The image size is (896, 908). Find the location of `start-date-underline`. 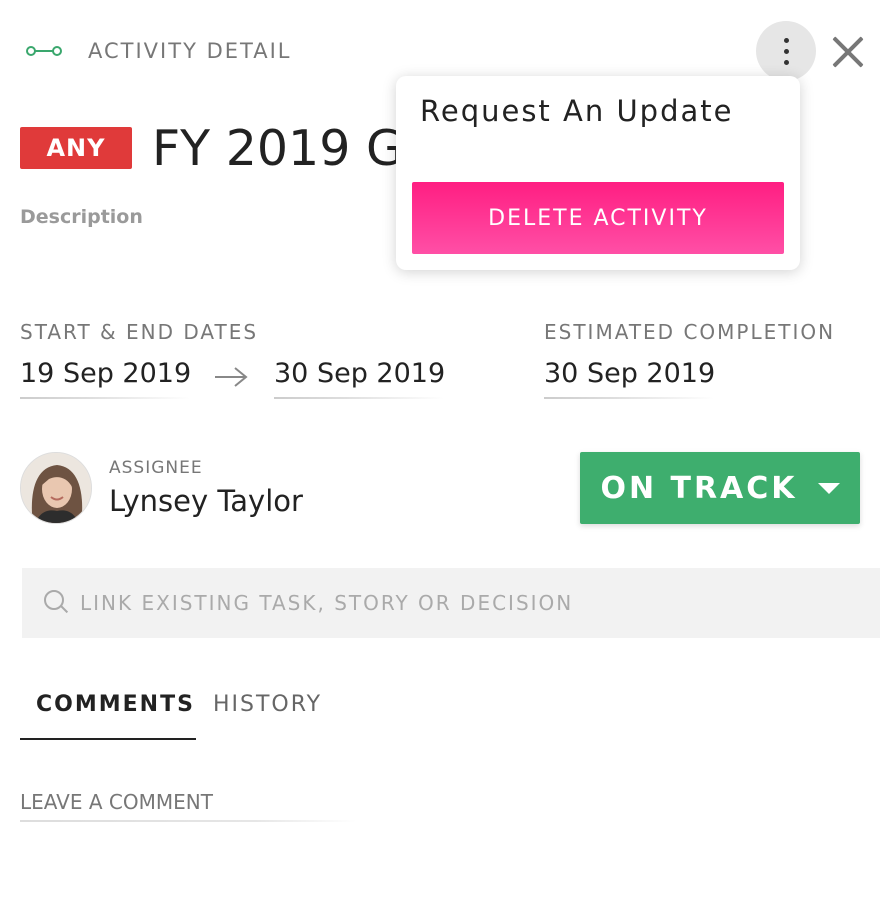

start-date-underline is located at coordinates (105, 398).